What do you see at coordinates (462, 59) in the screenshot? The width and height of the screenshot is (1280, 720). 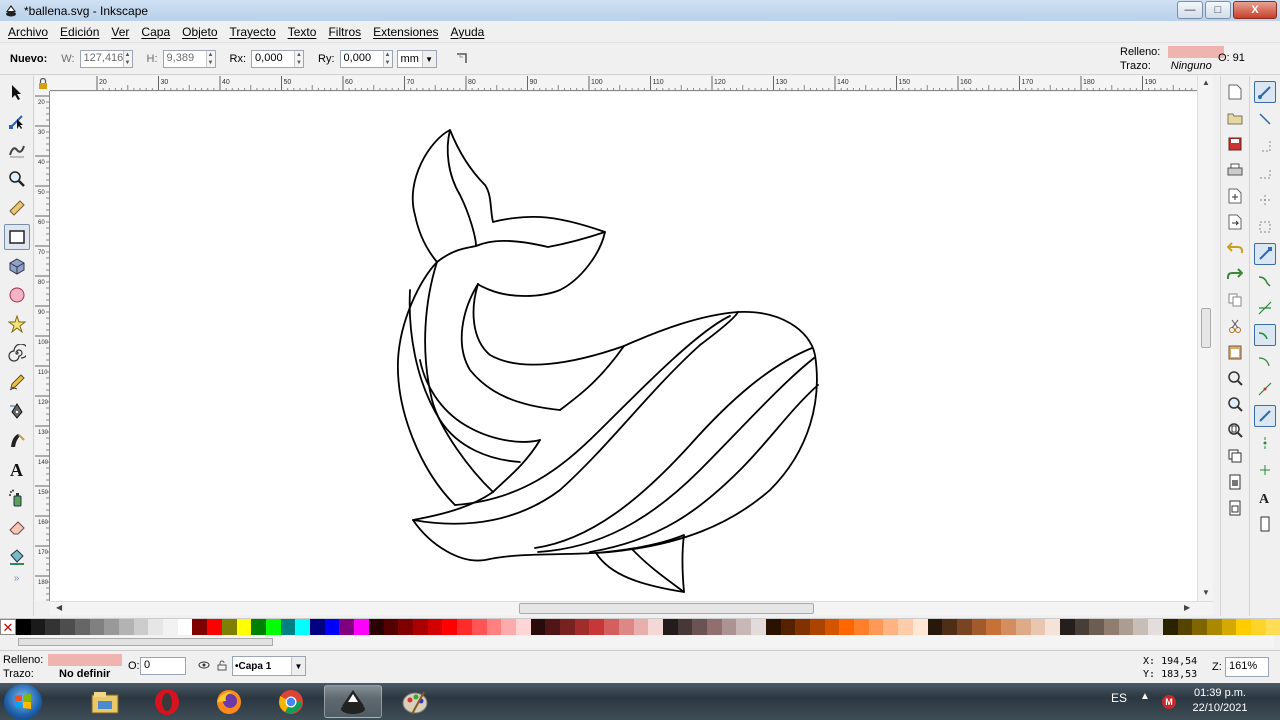 I see `reset-corners-icon` at bounding box center [462, 59].